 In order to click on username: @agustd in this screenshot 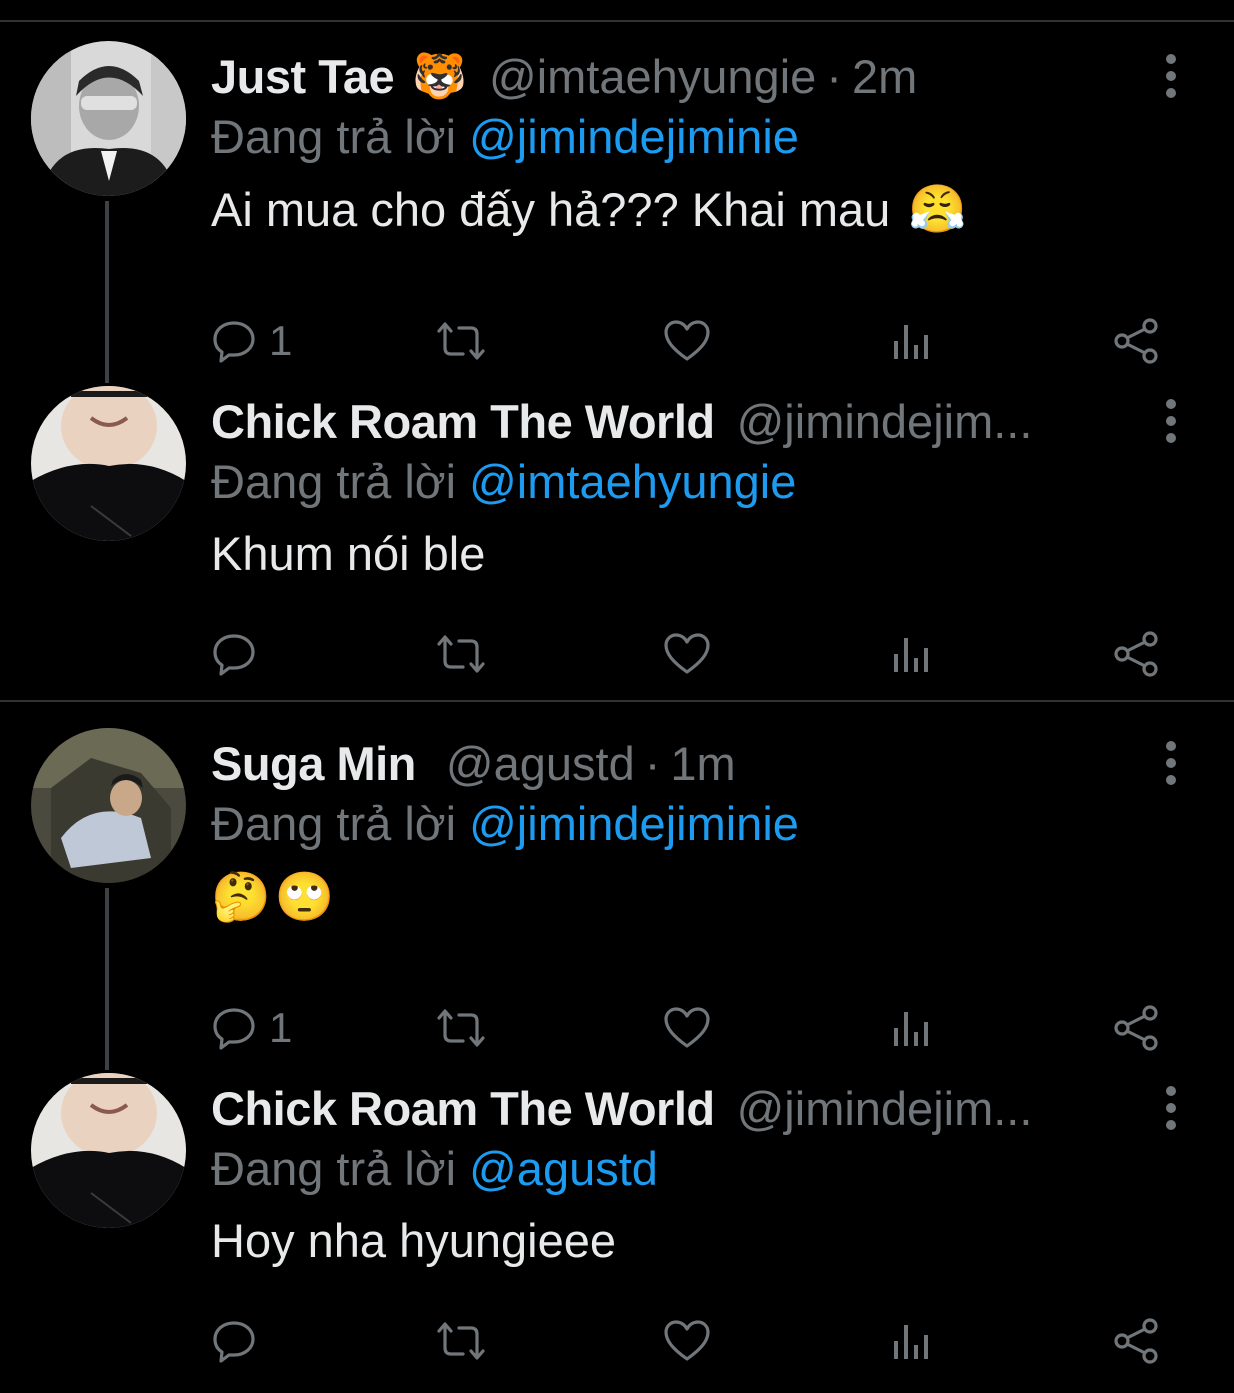, I will do `click(540, 763)`.